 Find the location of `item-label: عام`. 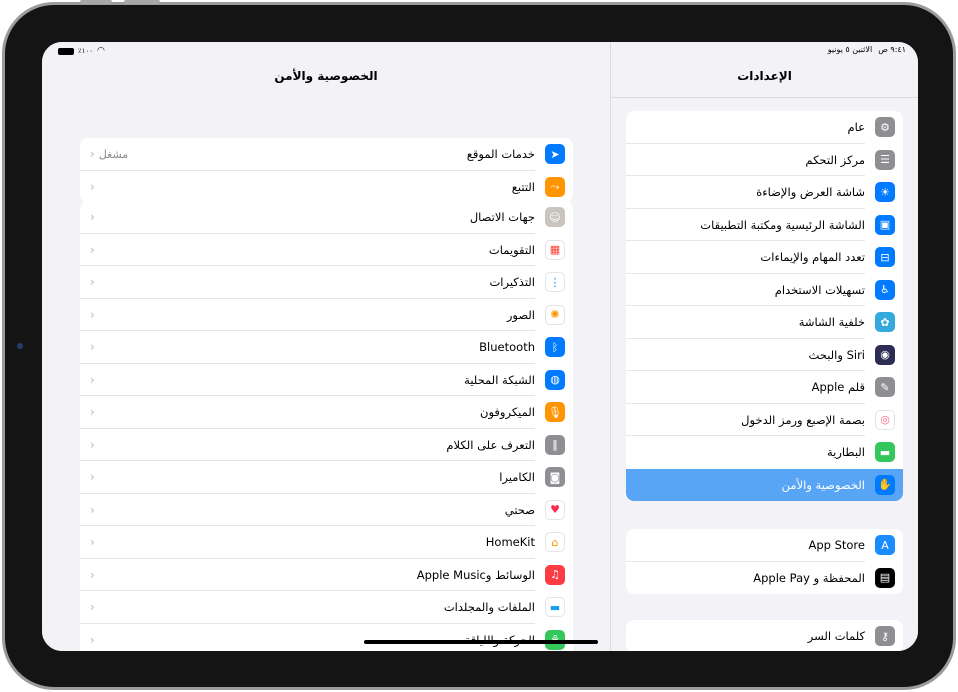

item-label: عام is located at coordinates (856, 127).